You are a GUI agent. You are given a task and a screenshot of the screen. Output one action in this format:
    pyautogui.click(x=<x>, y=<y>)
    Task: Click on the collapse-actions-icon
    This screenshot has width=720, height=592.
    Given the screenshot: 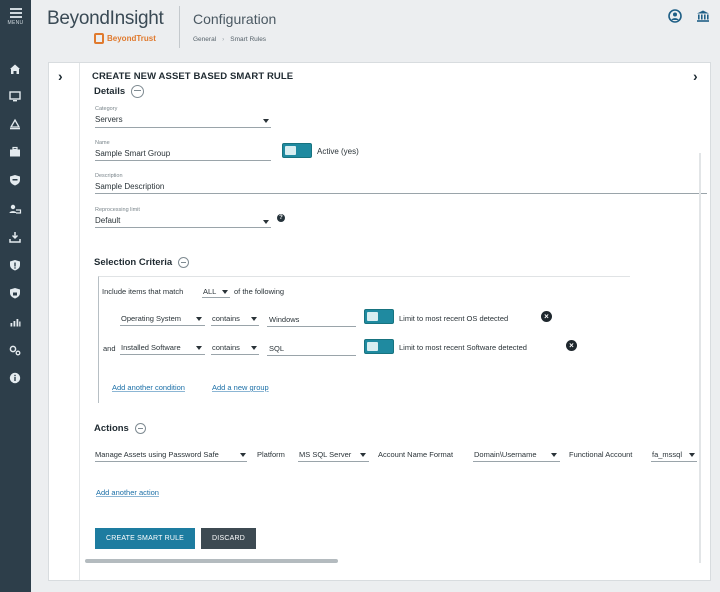 What is the action you would take?
    pyautogui.click(x=140, y=428)
    